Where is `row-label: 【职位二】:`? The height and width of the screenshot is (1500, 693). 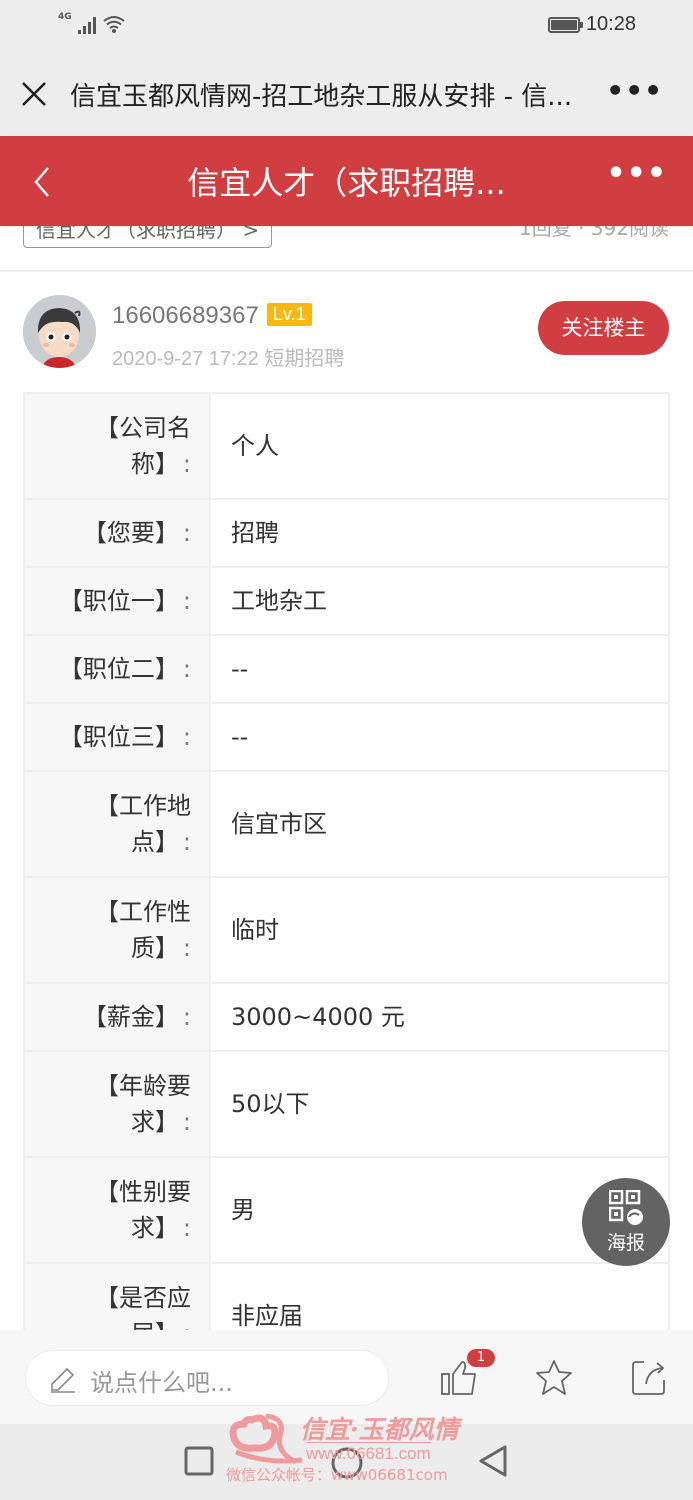 row-label: 【职位二】: is located at coordinates (117, 669).